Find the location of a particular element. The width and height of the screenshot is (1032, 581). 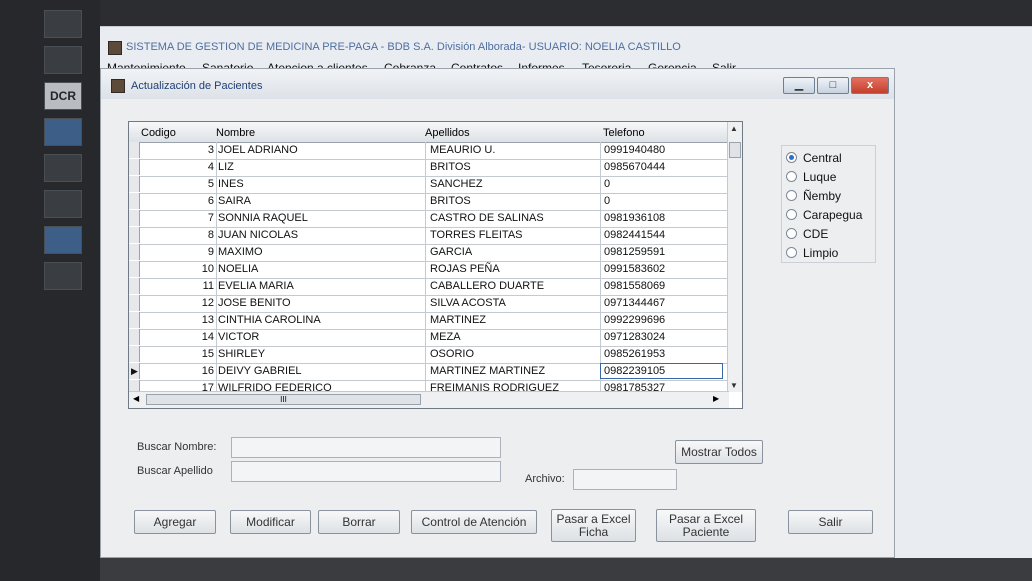

vertical-scroll-thumb is located at coordinates (735, 150).